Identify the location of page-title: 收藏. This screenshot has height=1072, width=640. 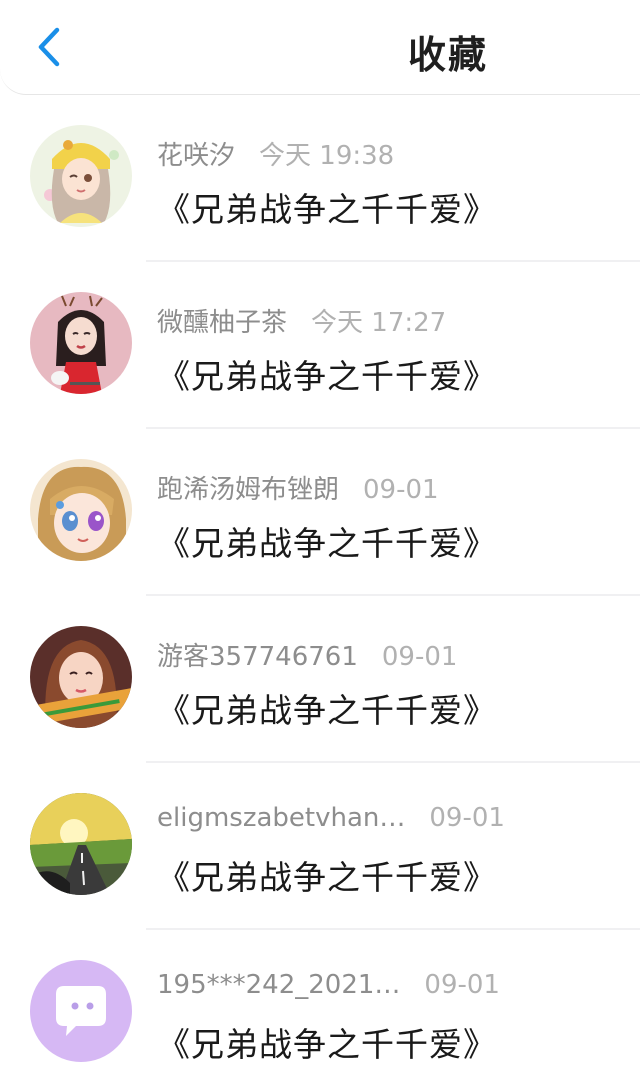
(447, 55).